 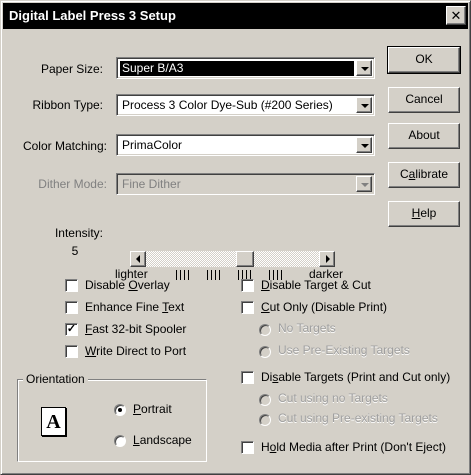 I want to click on about-button: About, so click(x=424, y=136).